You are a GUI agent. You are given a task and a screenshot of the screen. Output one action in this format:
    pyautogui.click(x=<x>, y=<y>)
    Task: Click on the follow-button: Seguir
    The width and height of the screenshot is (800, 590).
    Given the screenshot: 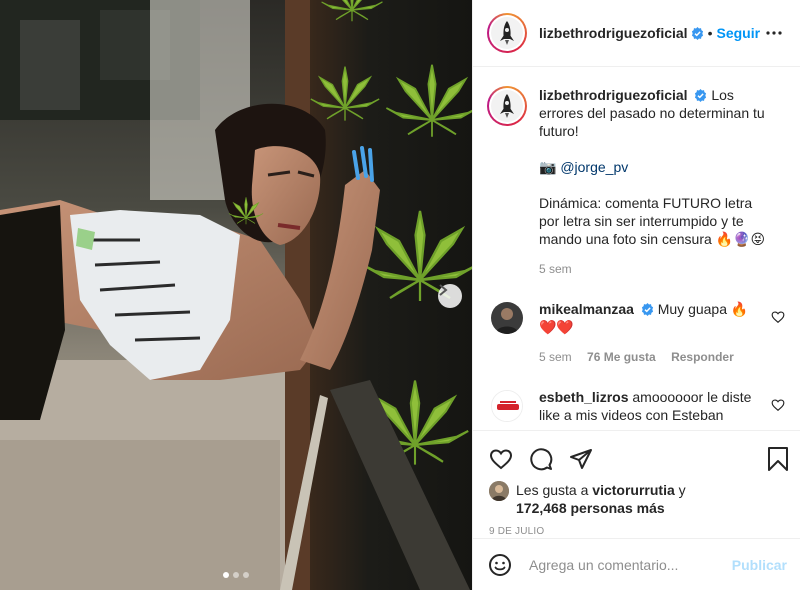 What is the action you would take?
    pyautogui.click(x=738, y=33)
    